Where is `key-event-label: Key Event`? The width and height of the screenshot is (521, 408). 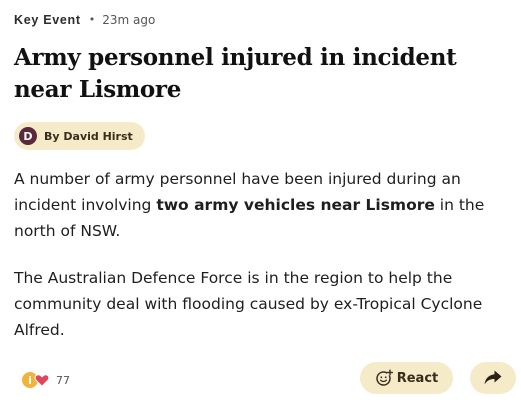 key-event-label: Key Event is located at coordinates (47, 20).